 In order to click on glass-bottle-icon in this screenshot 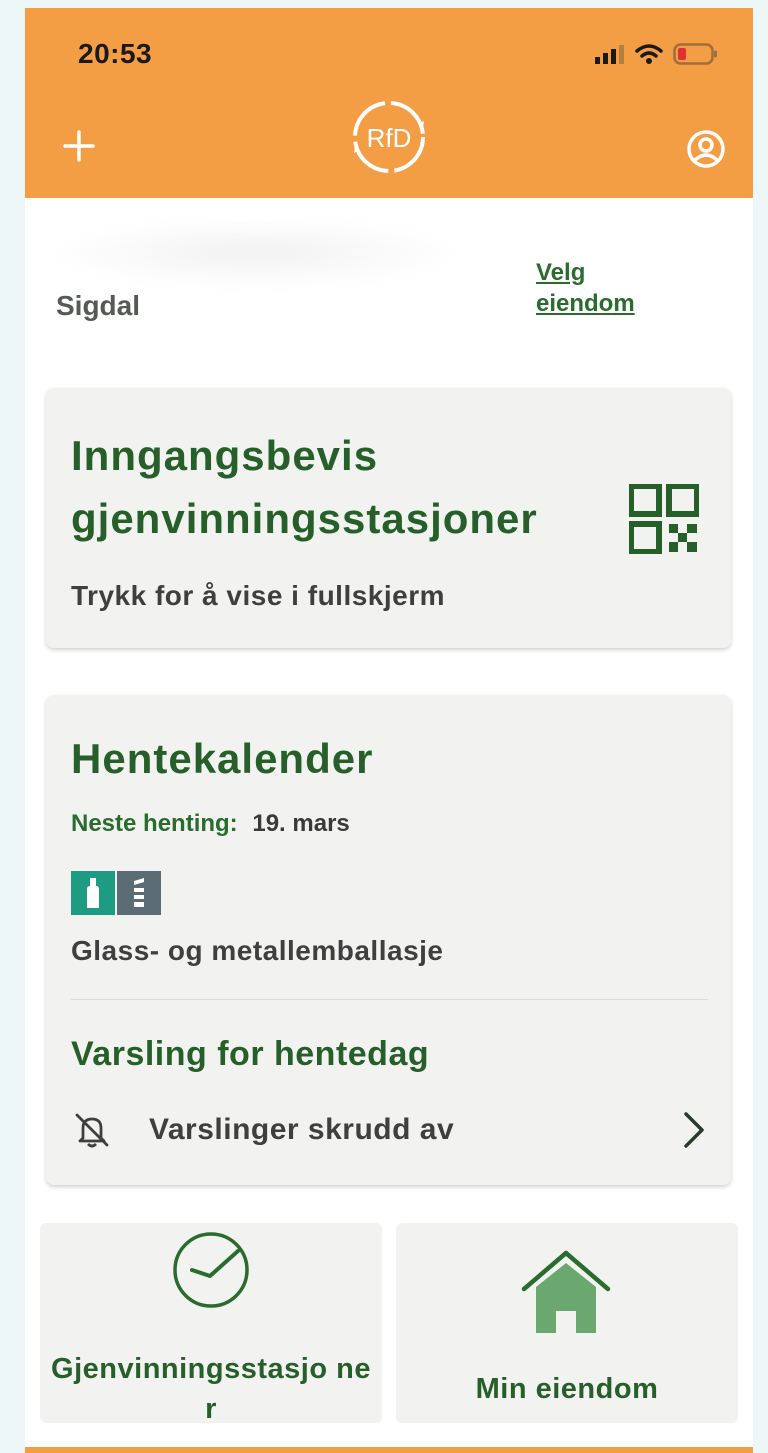, I will do `click(93, 893)`.